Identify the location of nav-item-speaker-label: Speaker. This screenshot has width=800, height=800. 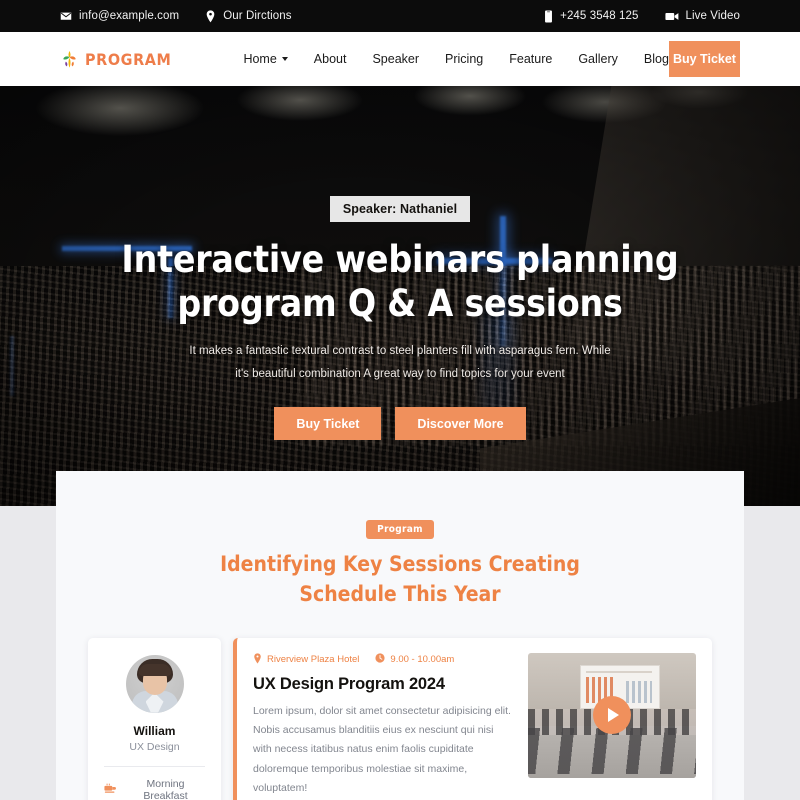
(396, 59).